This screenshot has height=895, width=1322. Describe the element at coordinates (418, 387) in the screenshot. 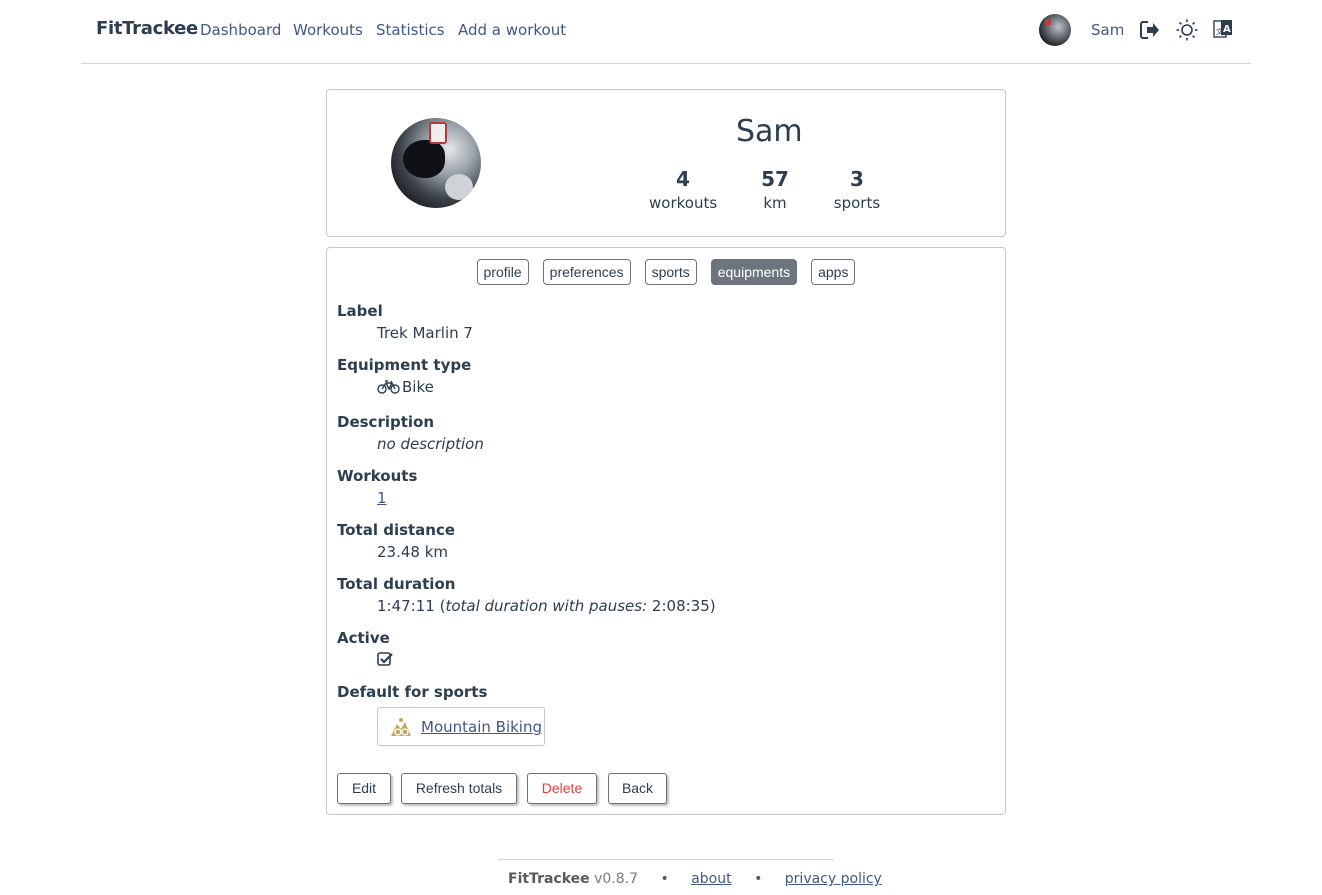

I see `equipment-type-label: Bike` at that location.